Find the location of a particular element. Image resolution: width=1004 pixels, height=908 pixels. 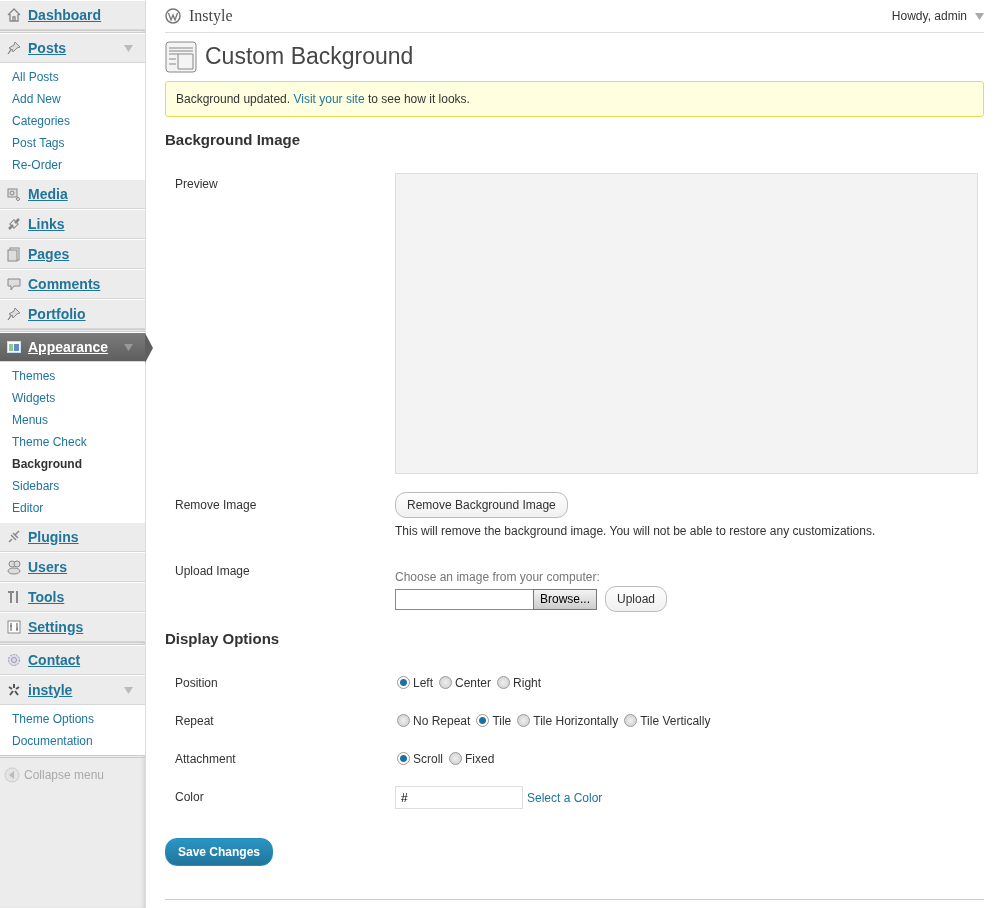

upload-button: Upload is located at coordinates (636, 599).